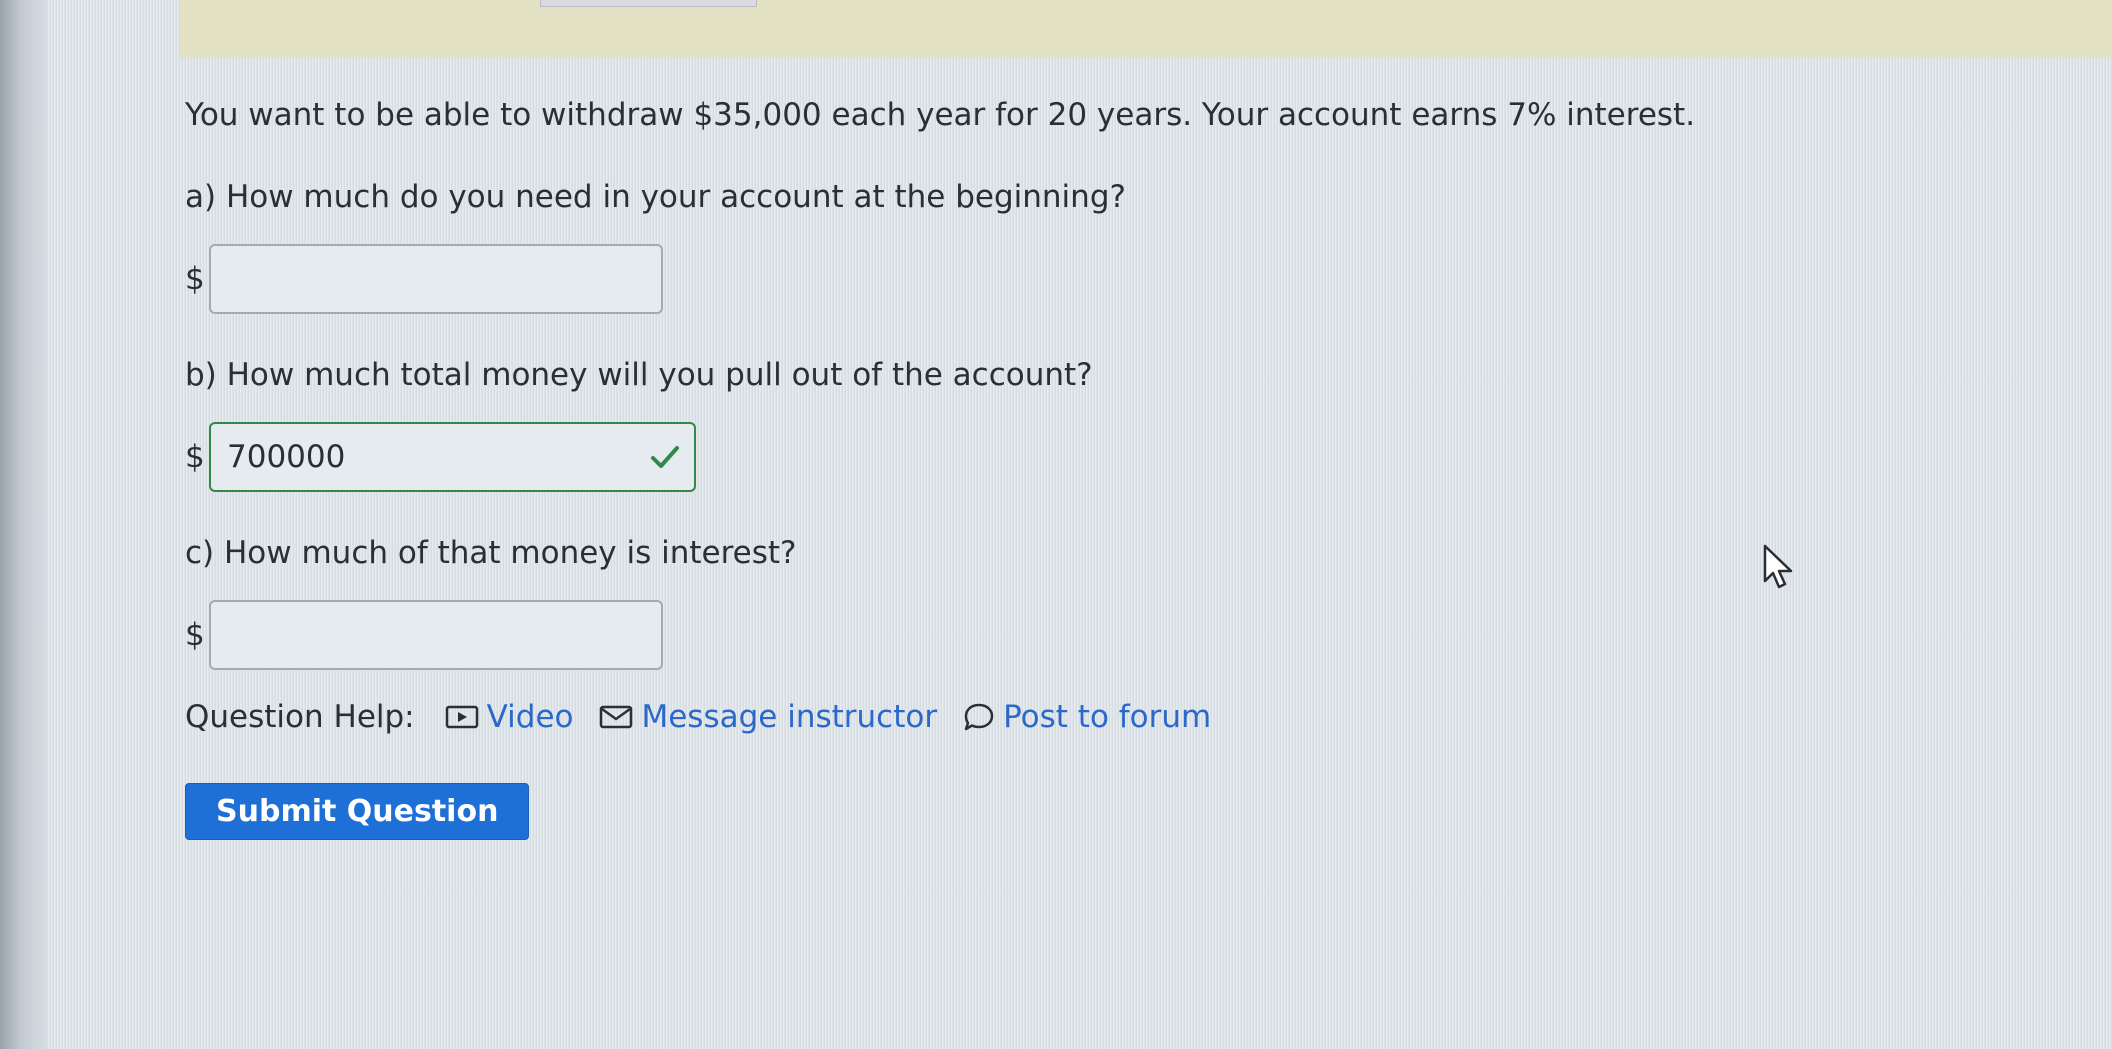 Image resolution: width=2112 pixels, height=1049 pixels. What do you see at coordinates (530, 717) in the screenshot?
I see `video-link-label: Video` at bounding box center [530, 717].